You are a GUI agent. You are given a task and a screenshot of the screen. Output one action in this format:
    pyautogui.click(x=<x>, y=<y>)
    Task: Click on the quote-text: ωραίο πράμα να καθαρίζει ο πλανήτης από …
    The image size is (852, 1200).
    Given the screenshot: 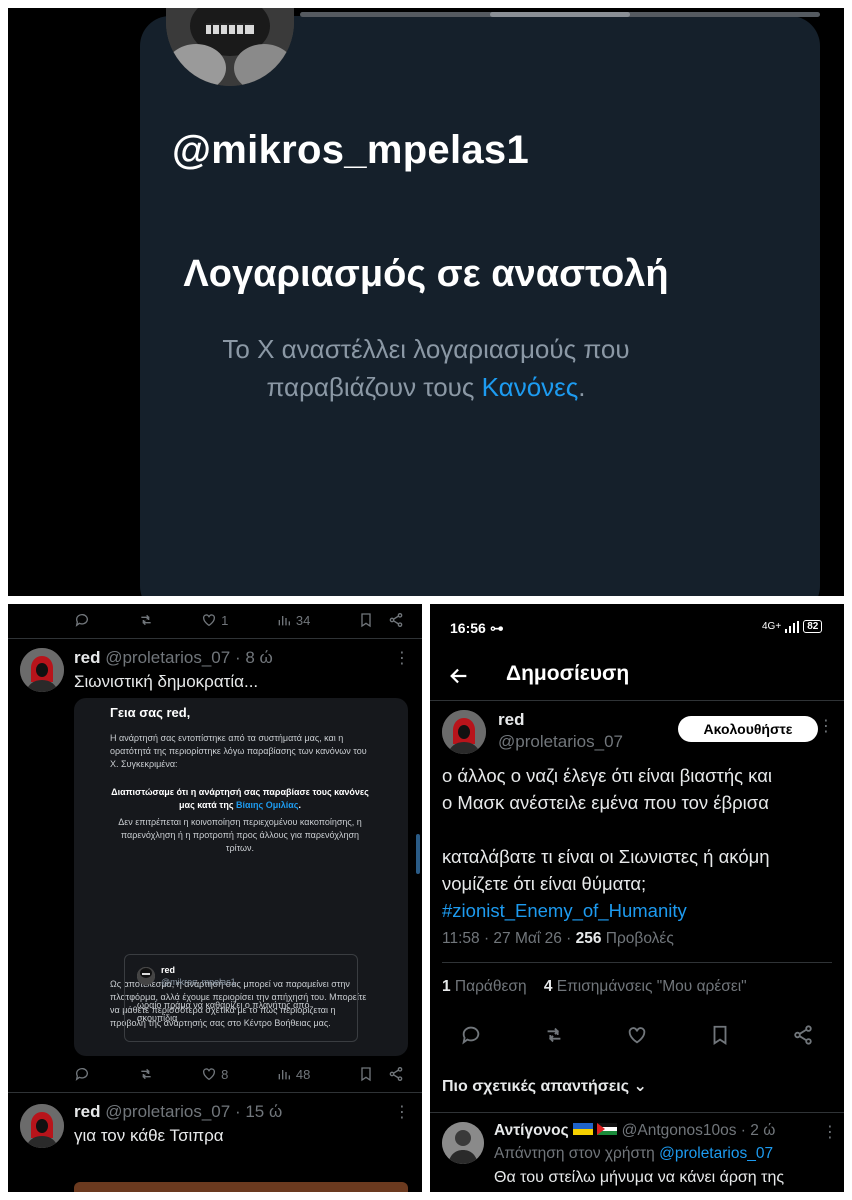 What is the action you would take?
    pyautogui.click(x=223, y=1011)
    